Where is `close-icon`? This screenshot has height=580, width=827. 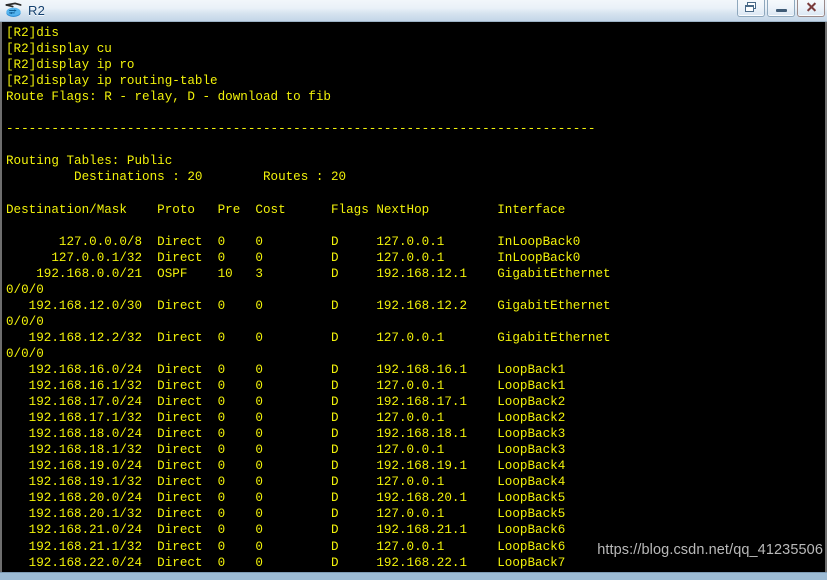
close-icon is located at coordinates (811, 6).